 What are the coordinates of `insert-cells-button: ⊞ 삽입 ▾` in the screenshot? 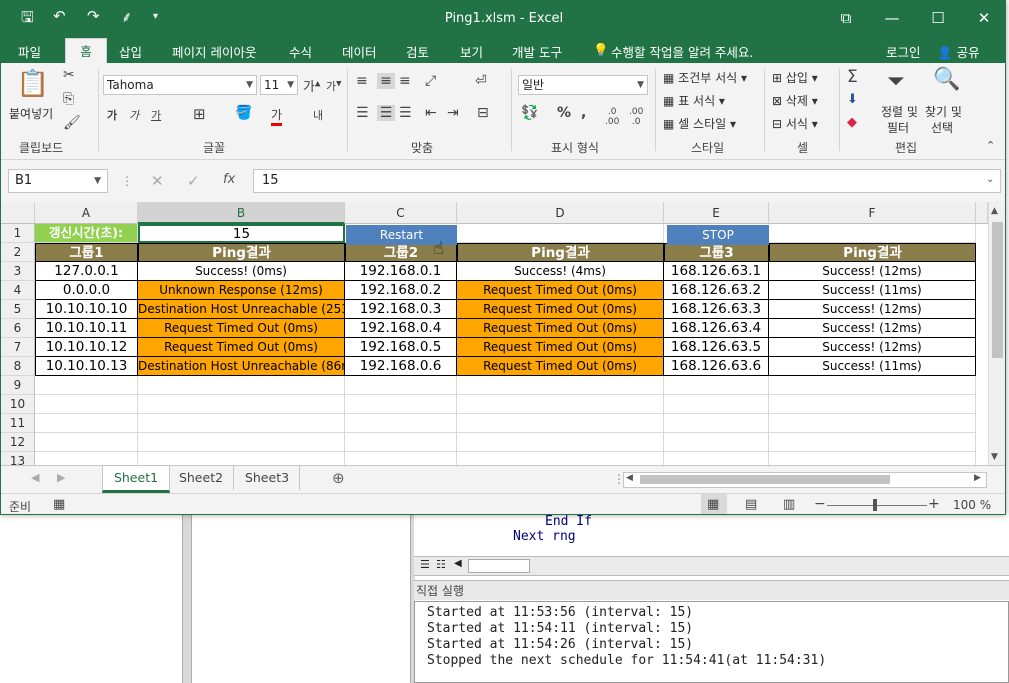 It's located at (795, 77).